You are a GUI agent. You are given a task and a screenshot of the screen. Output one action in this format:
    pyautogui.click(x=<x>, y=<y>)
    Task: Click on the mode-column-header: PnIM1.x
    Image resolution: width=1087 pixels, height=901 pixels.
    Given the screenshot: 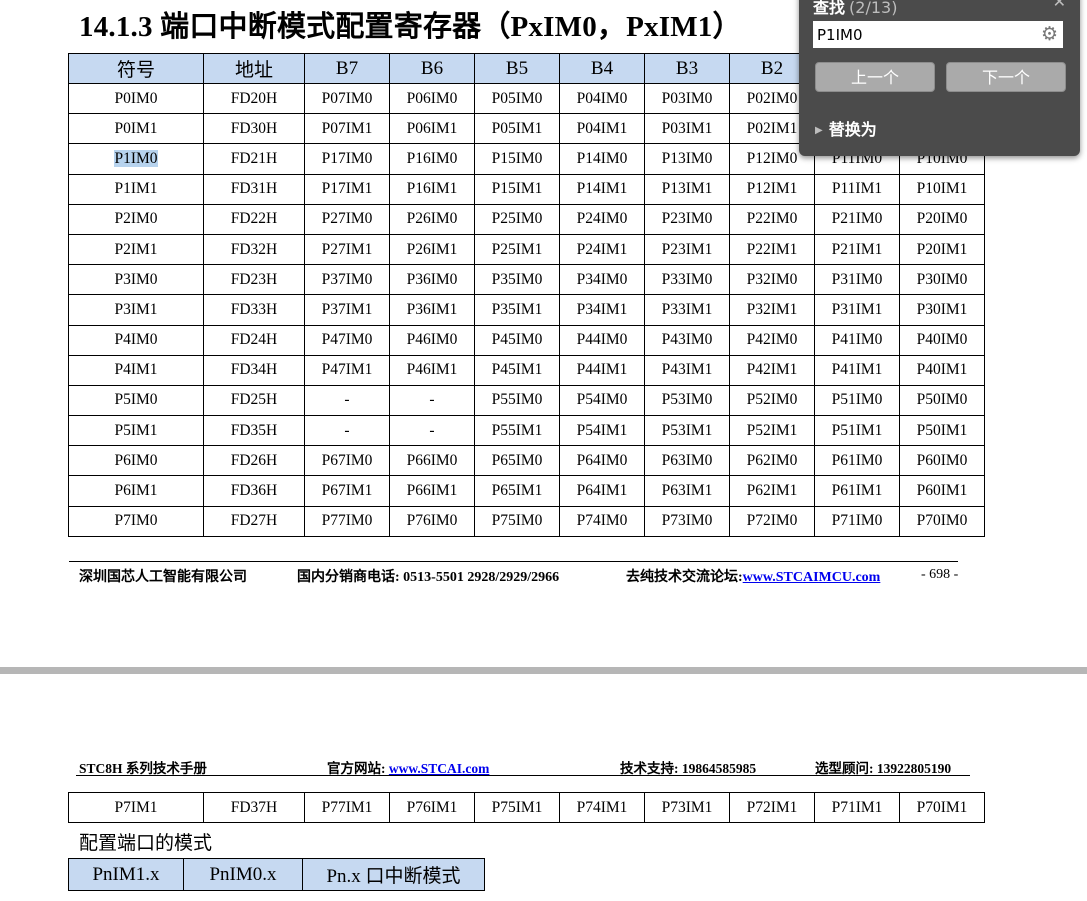 What is the action you would take?
    pyautogui.click(x=126, y=874)
    